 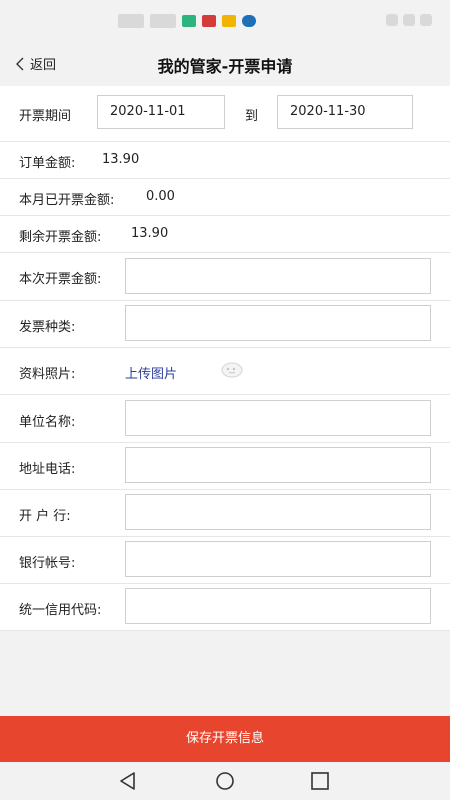 What do you see at coordinates (278, 512) in the screenshot?
I see `bank-input` at bounding box center [278, 512].